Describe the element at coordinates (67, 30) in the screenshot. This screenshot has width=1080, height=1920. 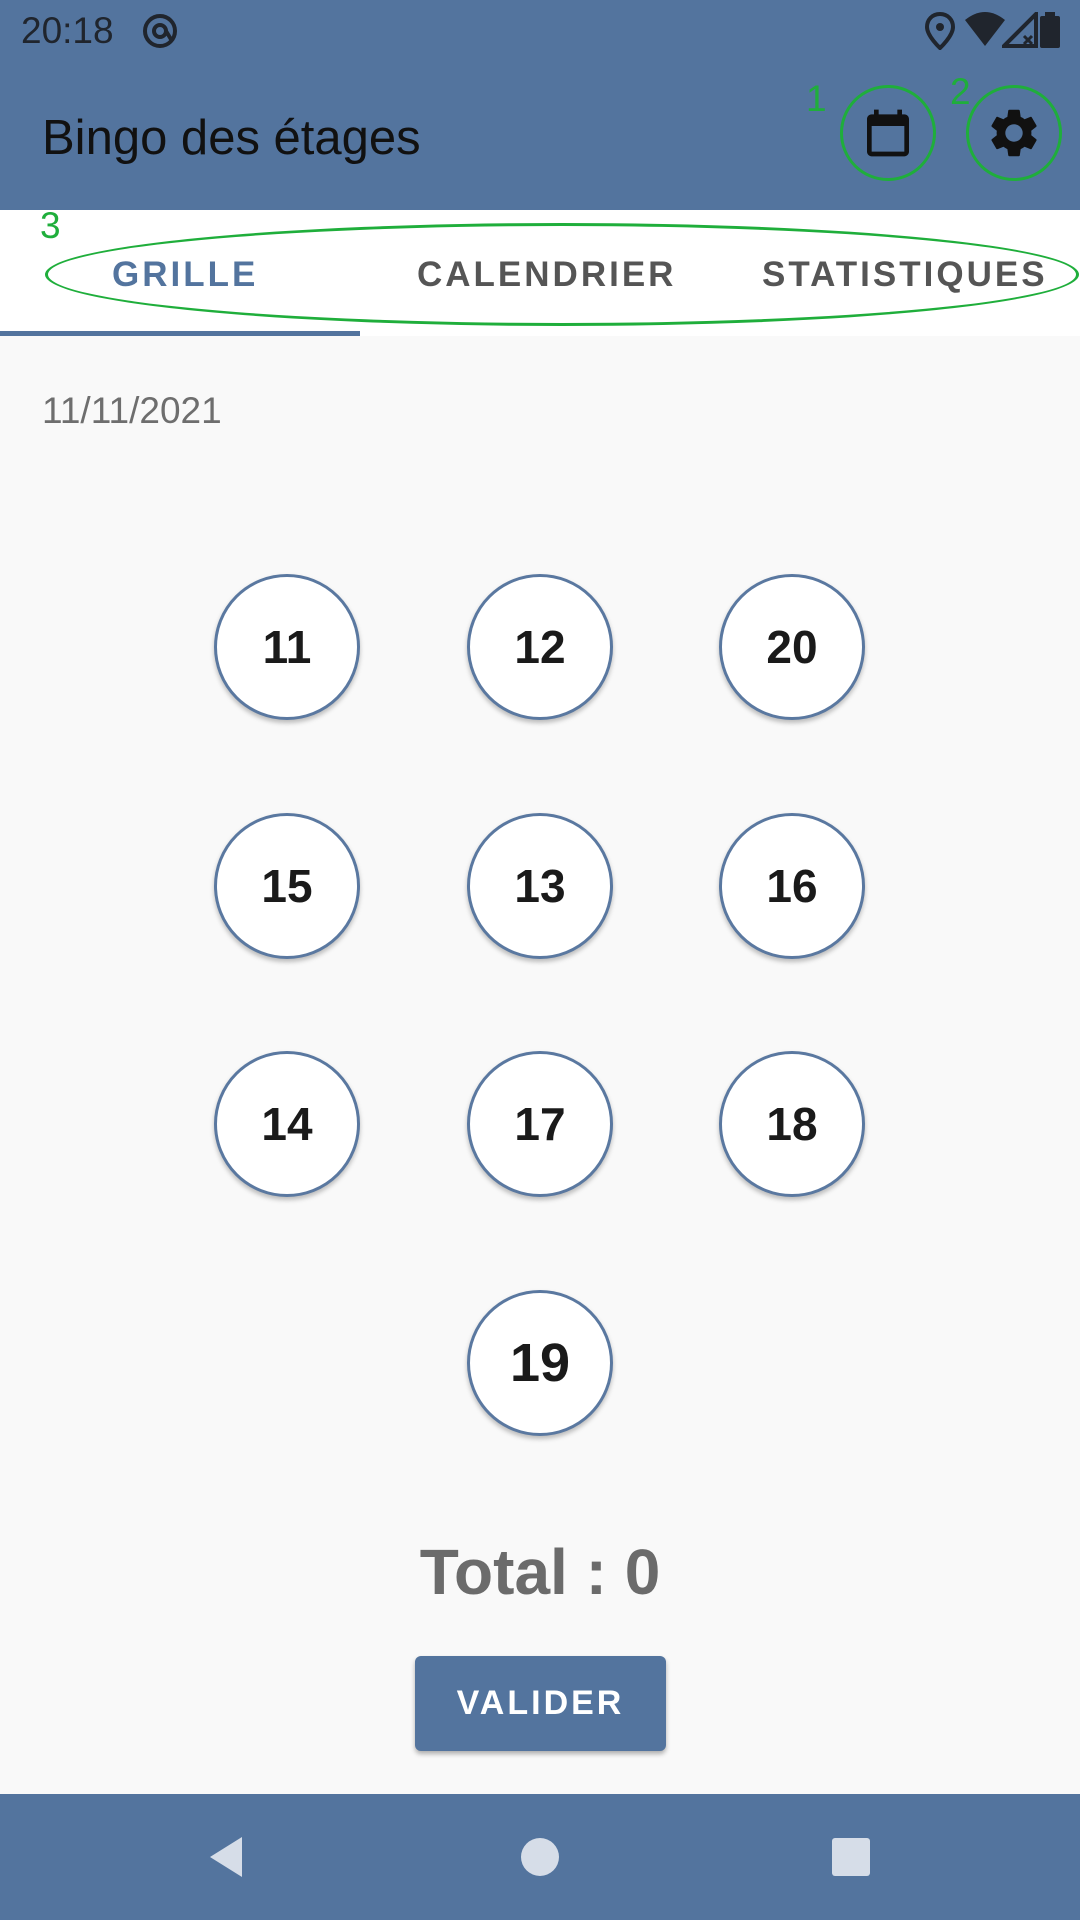
I see `status-time: 20:18` at that location.